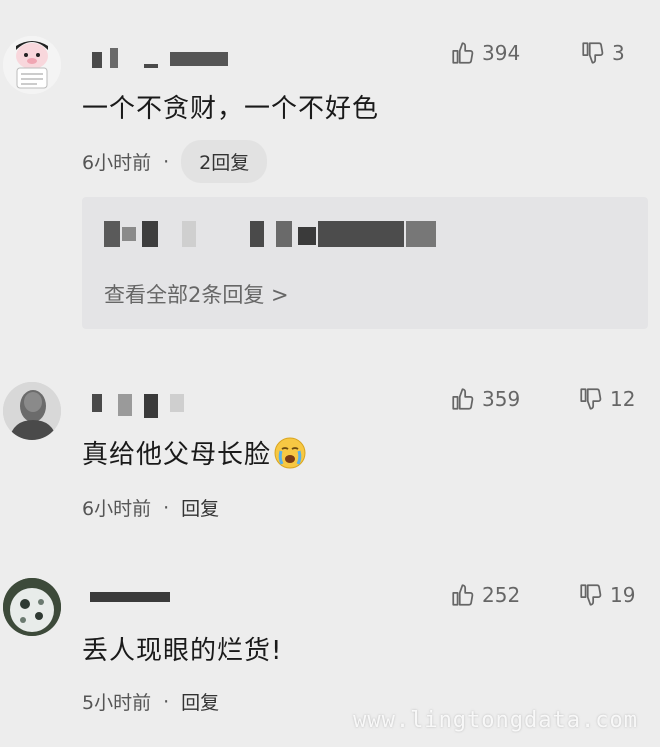  What do you see at coordinates (501, 53) in the screenshot?
I see `like-count: 394` at bounding box center [501, 53].